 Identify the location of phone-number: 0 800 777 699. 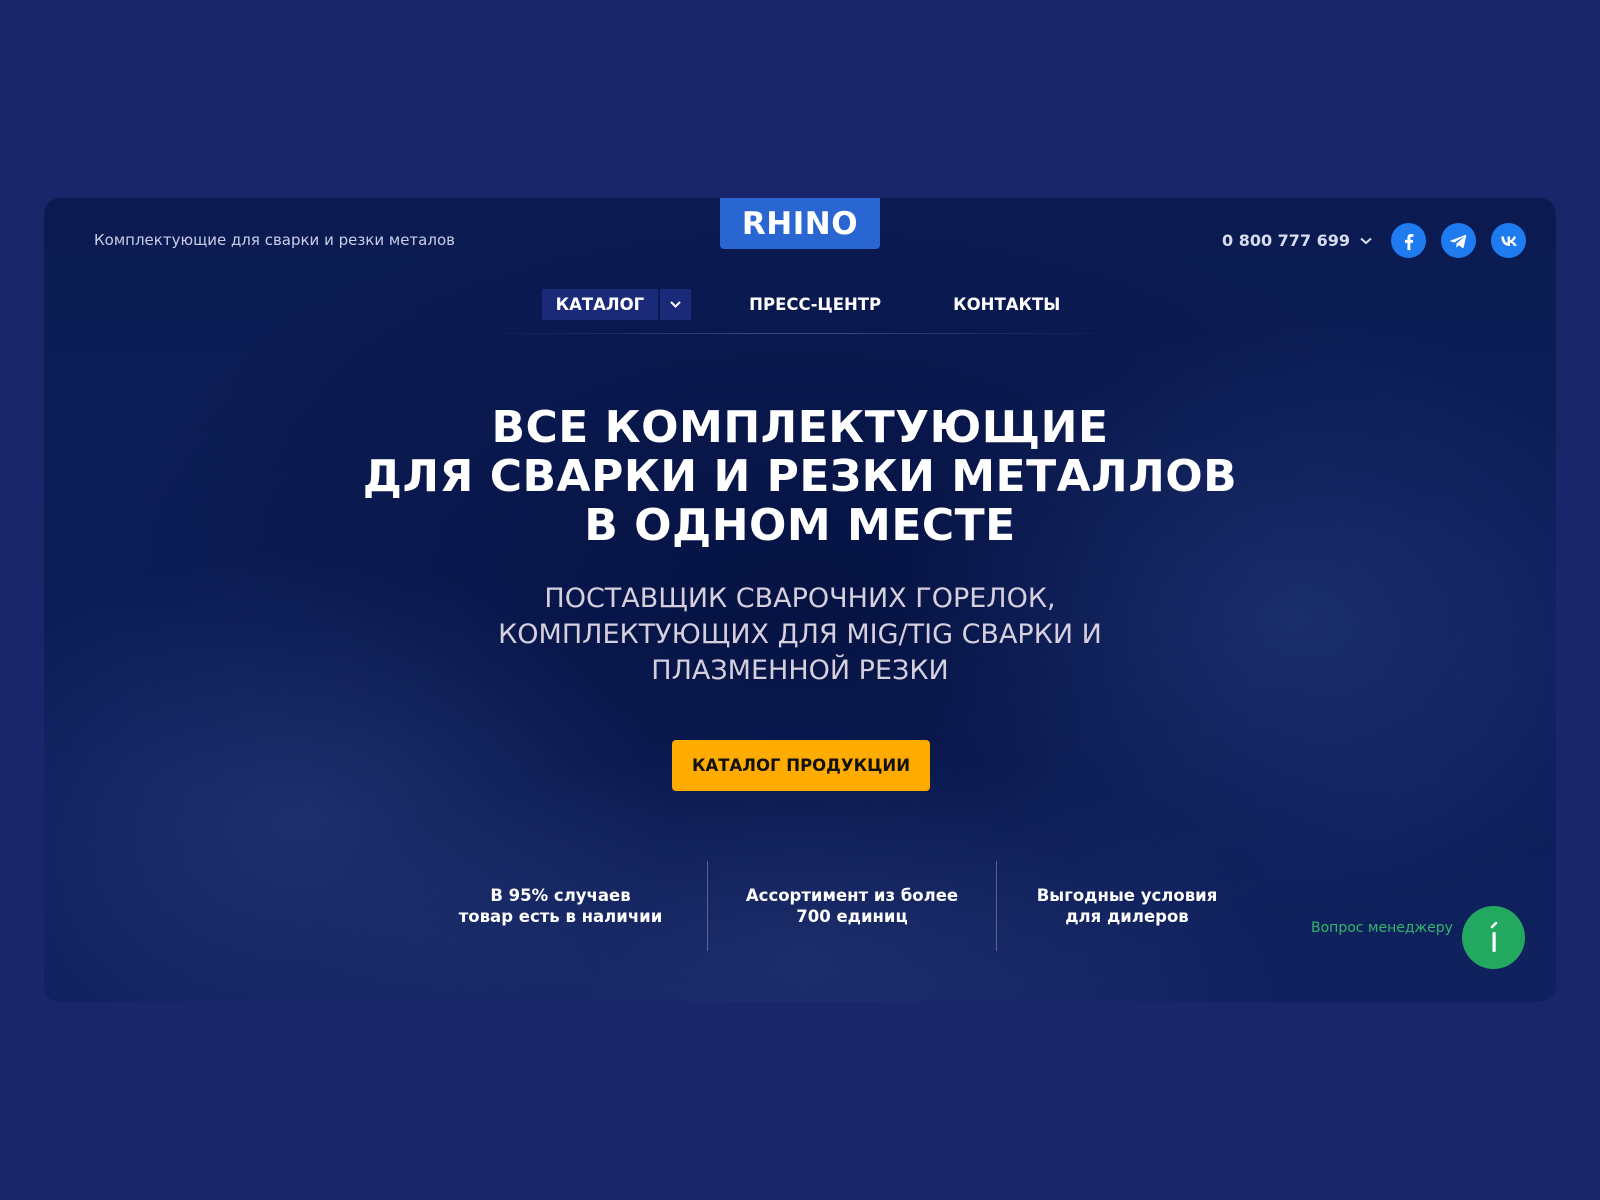
(1286, 240).